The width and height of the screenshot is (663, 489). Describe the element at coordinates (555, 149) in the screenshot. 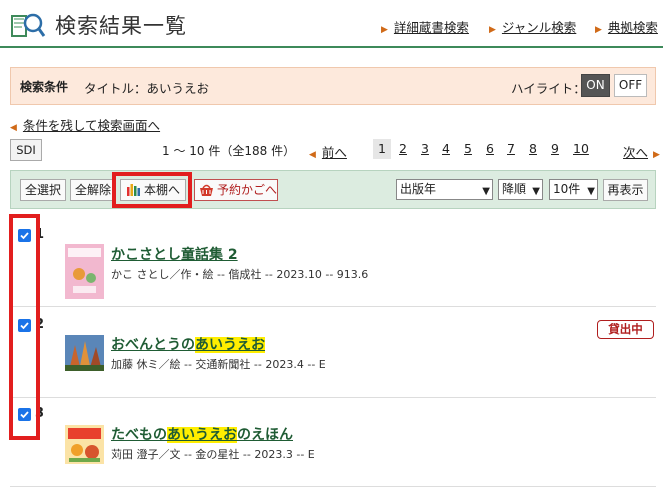

I see `page-9: 9` at that location.